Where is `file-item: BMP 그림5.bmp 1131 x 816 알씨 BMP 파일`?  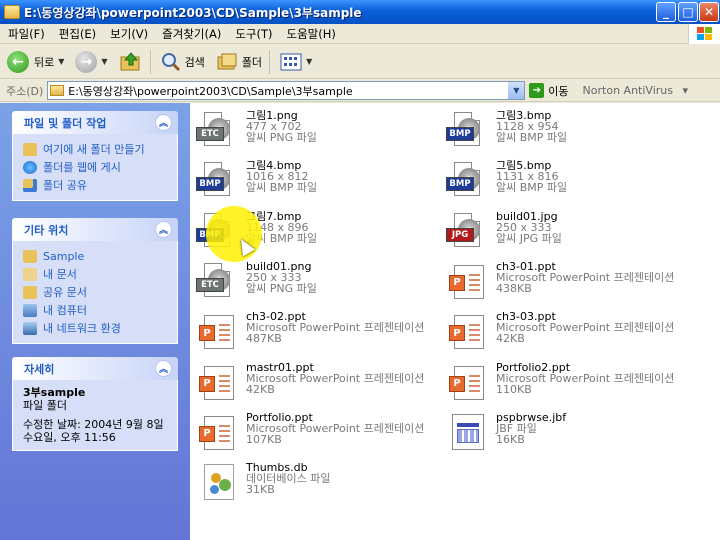
file-item: BMP 그림5.bmp 1131 x 816 알씨 BMP 파일 is located at coordinates (576, 181).